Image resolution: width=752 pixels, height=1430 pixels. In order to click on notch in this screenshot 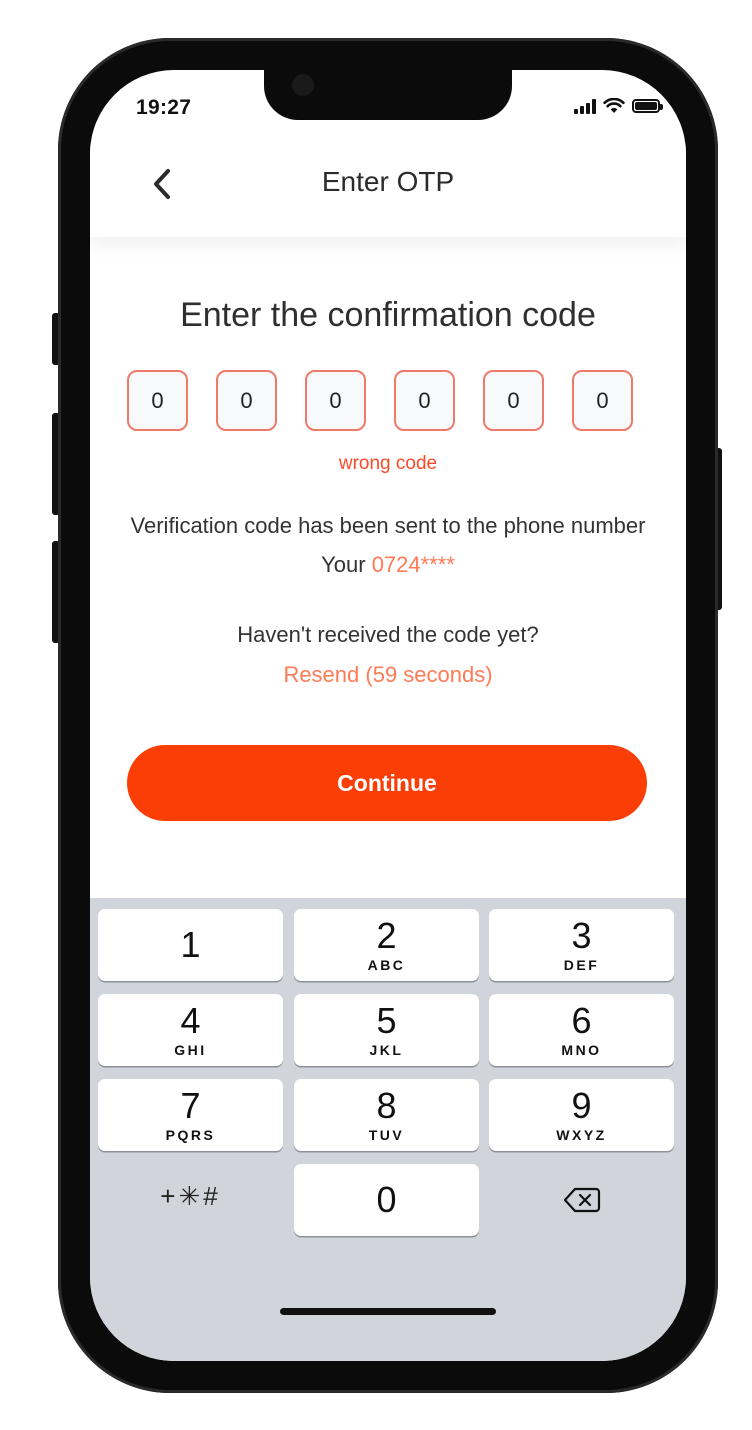, I will do `click(388, 95)`.